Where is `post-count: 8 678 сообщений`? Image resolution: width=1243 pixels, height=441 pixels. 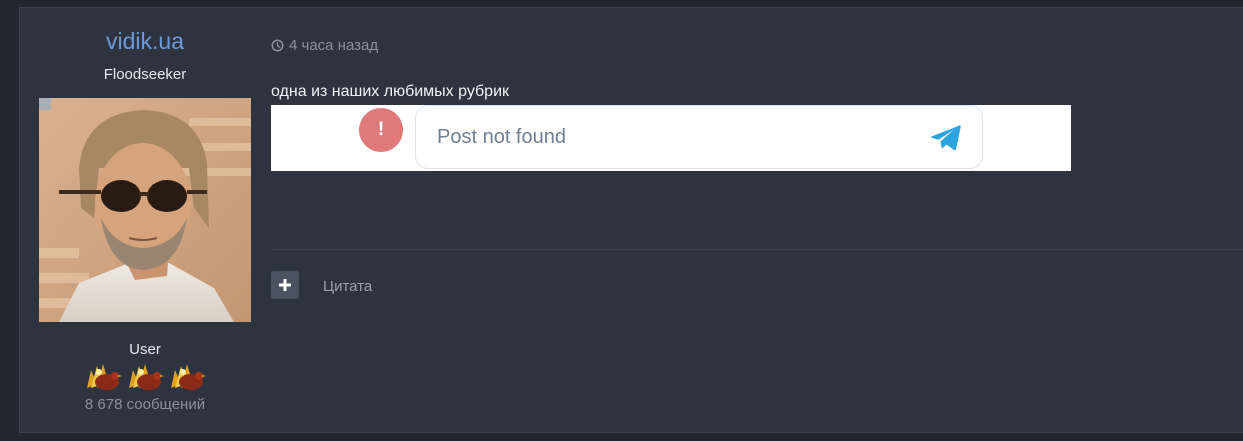 post-count: 8 678 сообщений is located at coordinates (145, 404).